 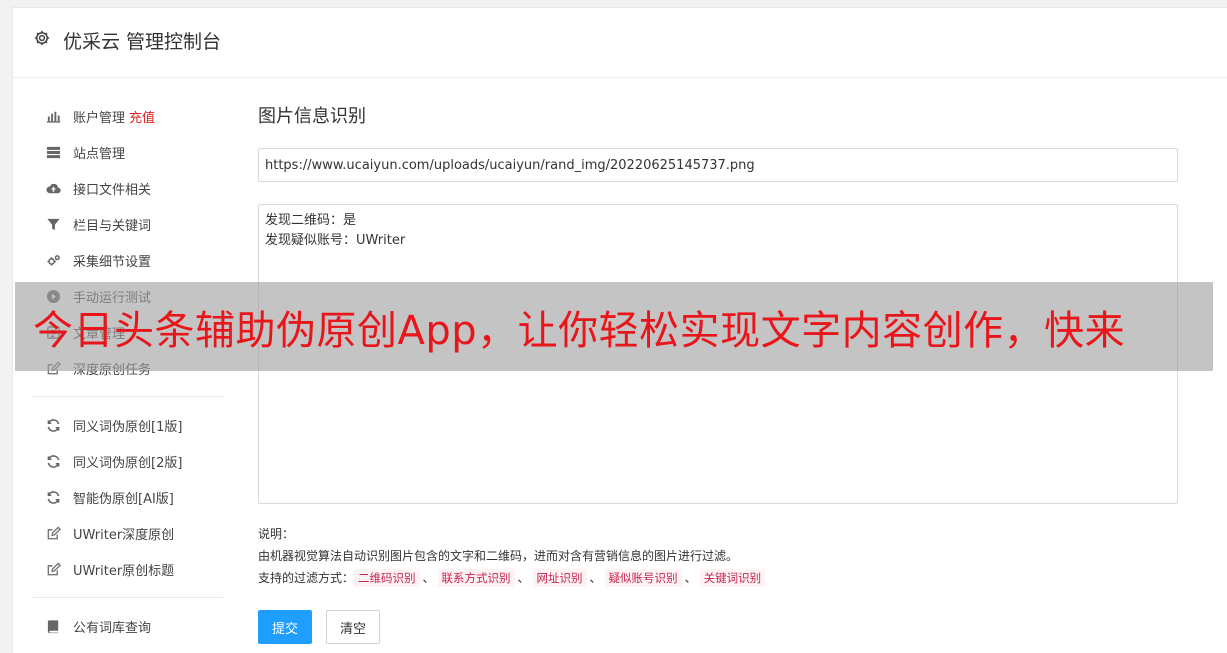 I want to click on sidebar-item: UWriter深度原创, so click(x=128, y=533).